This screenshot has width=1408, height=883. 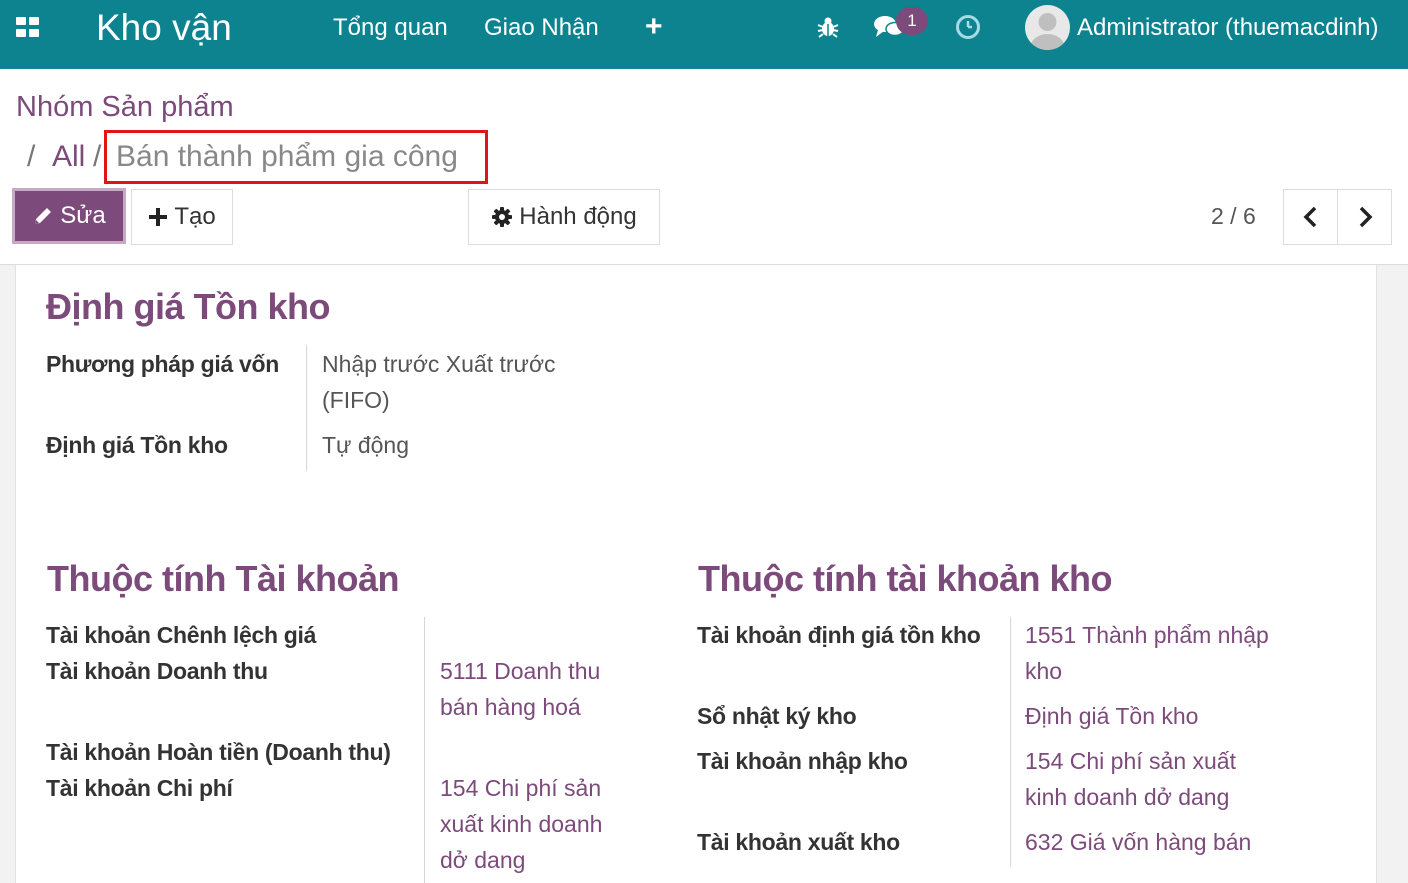 I want to click on pager-previous-button, so click(x=1310, y=217).